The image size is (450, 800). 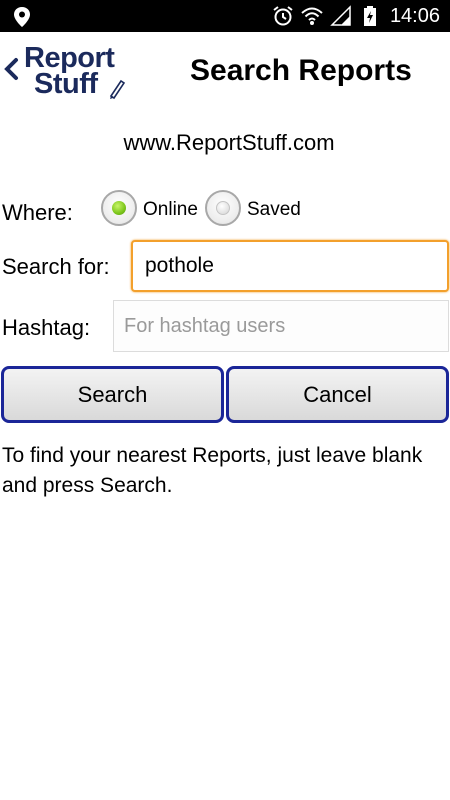 I want to click on search-button: Search, so click(x=112, y=394).